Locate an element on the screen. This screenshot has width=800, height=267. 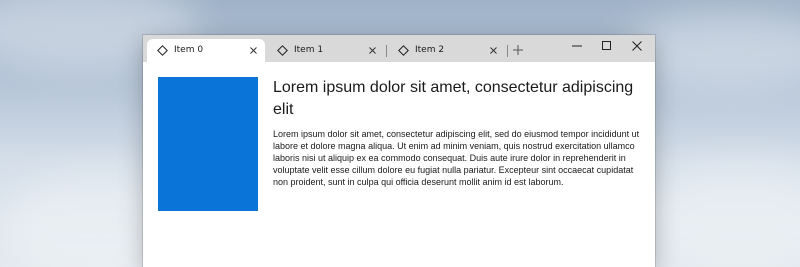
maximize-icon is located at coordinates (606, 45).